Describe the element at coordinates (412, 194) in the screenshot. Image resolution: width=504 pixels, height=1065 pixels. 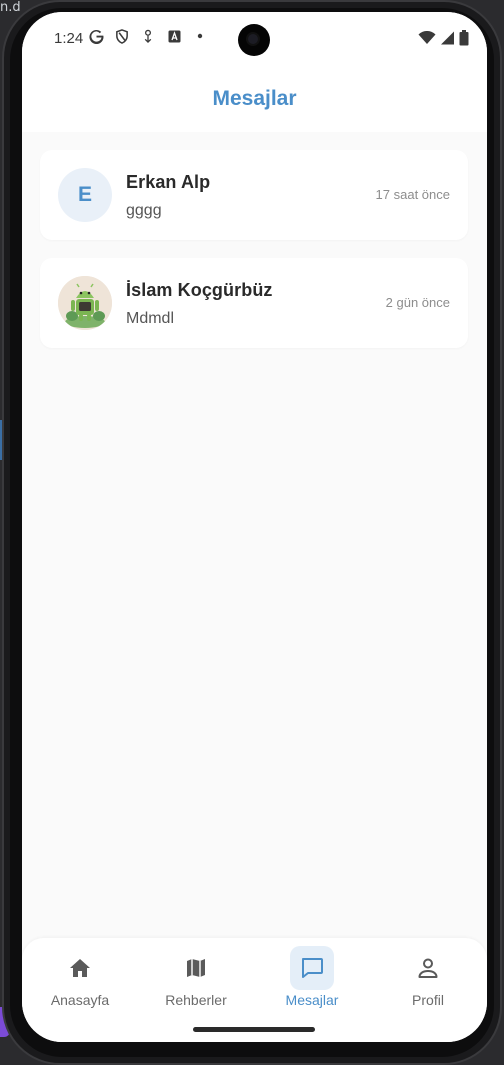
I see `chat-timestamp: 17 saat önce` at that location.